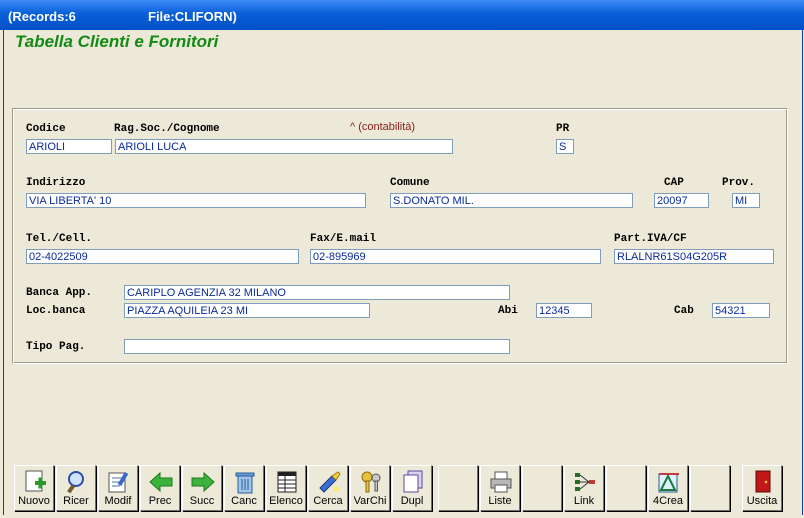  What do you see at coordinates (694, 256) in the screenshot?
I see `piva-field: RLALNR61S04G205R` at bounding box center [694, 256].